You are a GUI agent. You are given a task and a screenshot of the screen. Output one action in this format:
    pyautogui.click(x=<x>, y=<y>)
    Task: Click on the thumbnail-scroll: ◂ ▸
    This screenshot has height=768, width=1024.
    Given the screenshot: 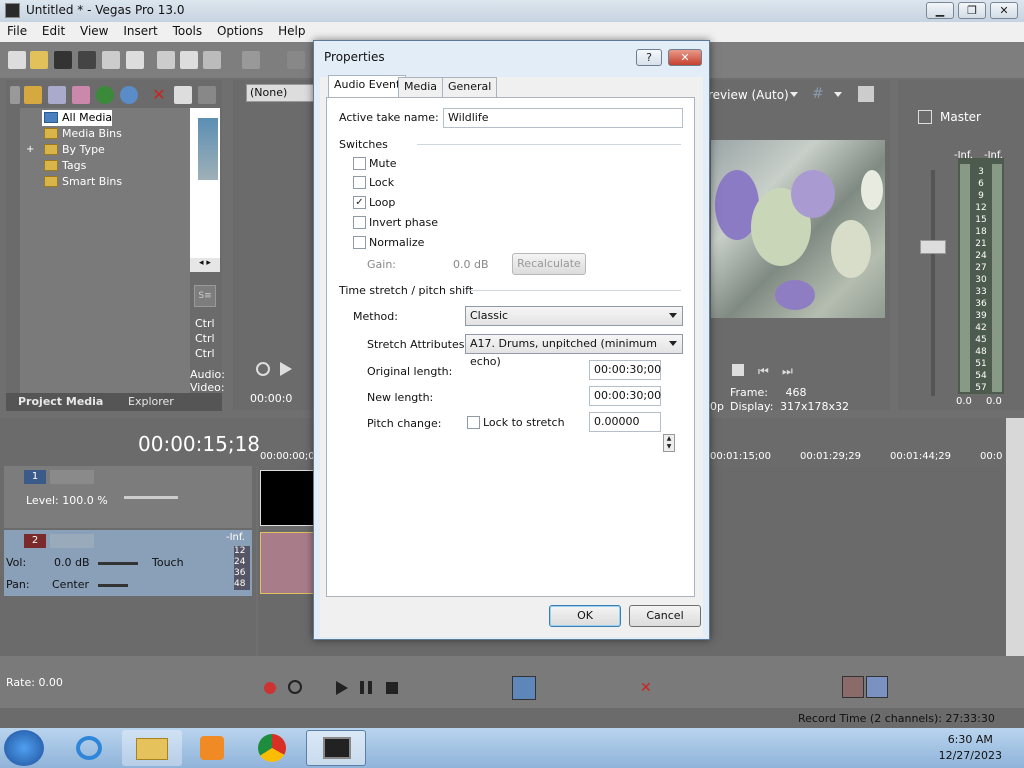 What is the action you would take?
    pyautogui.click(x=205, y=265)
    